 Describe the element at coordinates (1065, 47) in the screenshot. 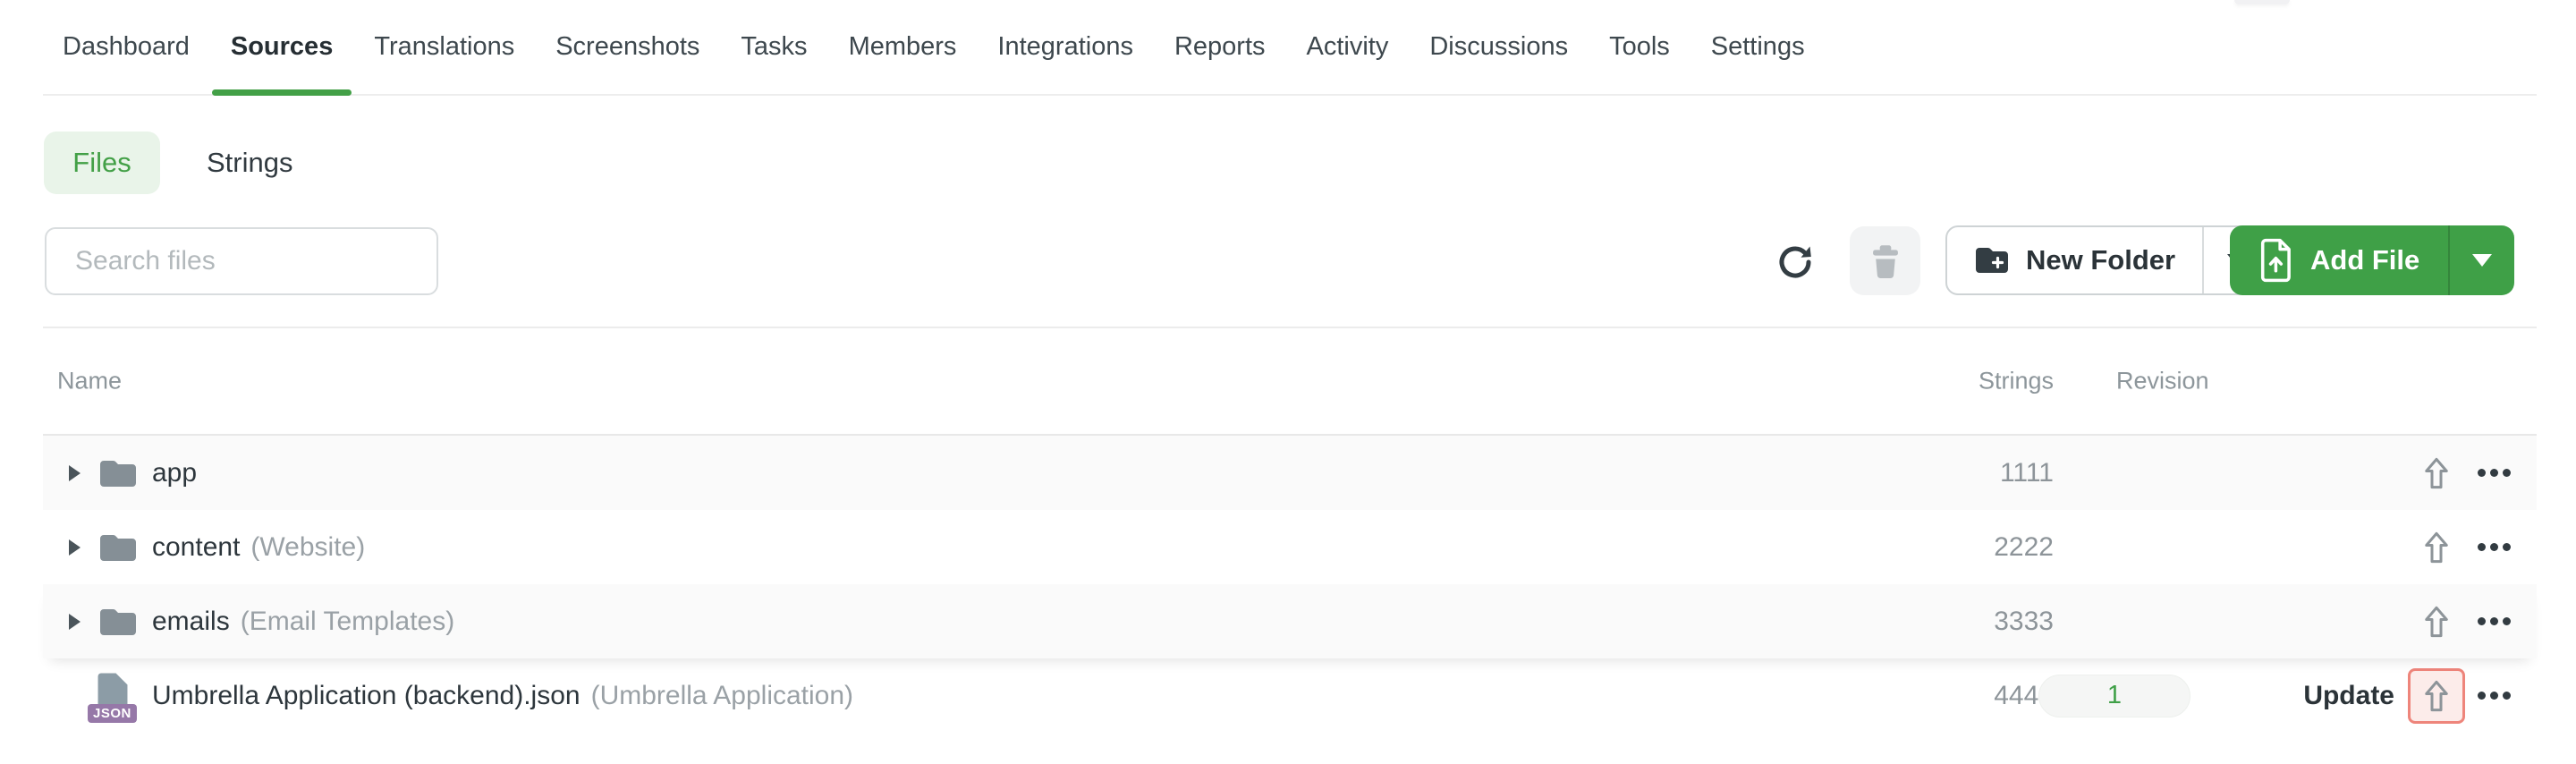

I see `nav-item-integrations: Integrations` at that location.